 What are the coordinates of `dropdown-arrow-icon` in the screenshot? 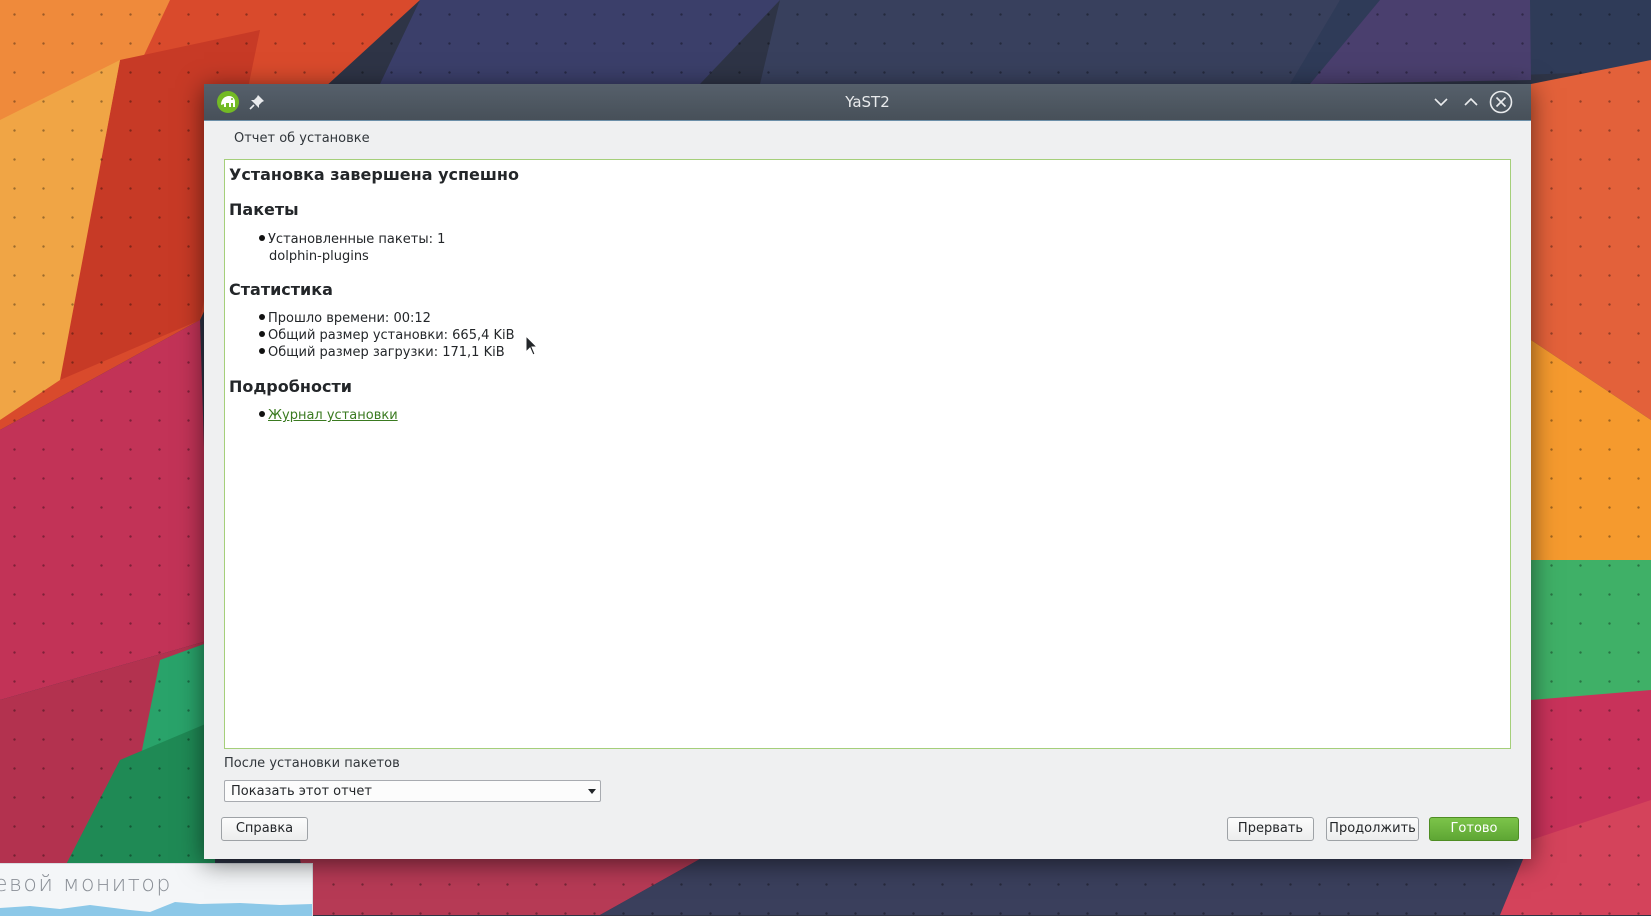 It's located at (592, 791).